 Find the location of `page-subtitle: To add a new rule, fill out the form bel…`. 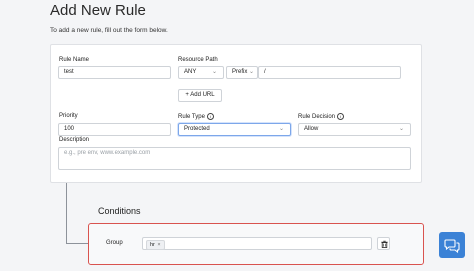

page-subtitle: To add a new rule, fill out the form bel… is located at coordinates (109, 30).